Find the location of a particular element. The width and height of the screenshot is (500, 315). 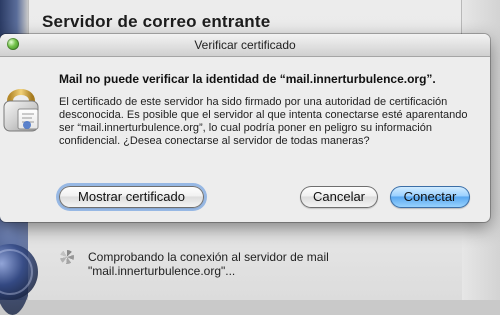

lock-icon is located at coordinates (21, 110).